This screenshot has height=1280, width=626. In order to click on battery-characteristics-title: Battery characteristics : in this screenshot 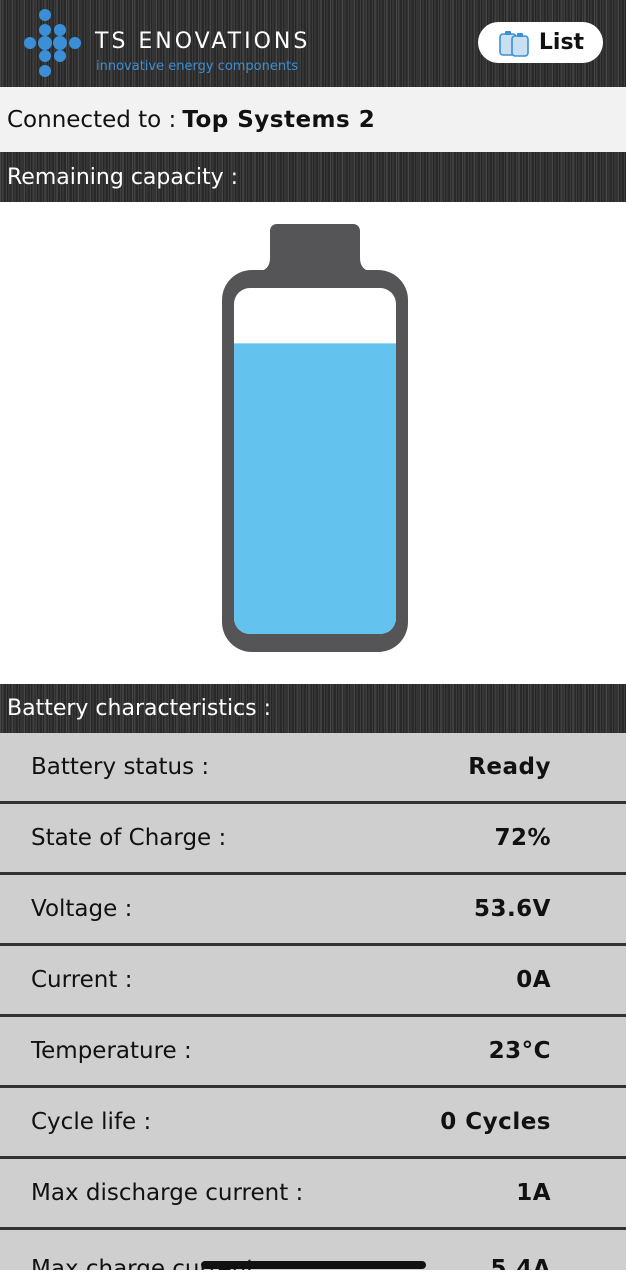, I will do `click(139, 708)`.